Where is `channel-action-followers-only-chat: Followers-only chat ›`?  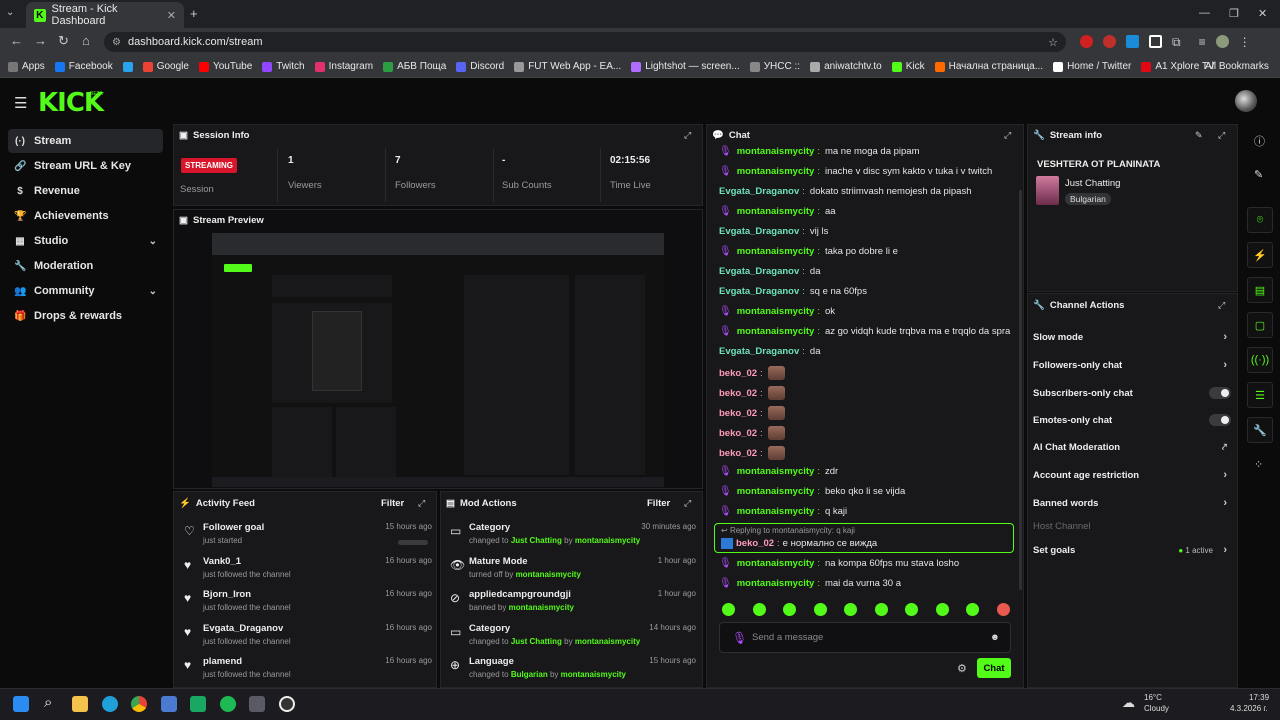 channel-action-followers-only-chat: Followers-only chat › is located at coordinates (1132, 365).